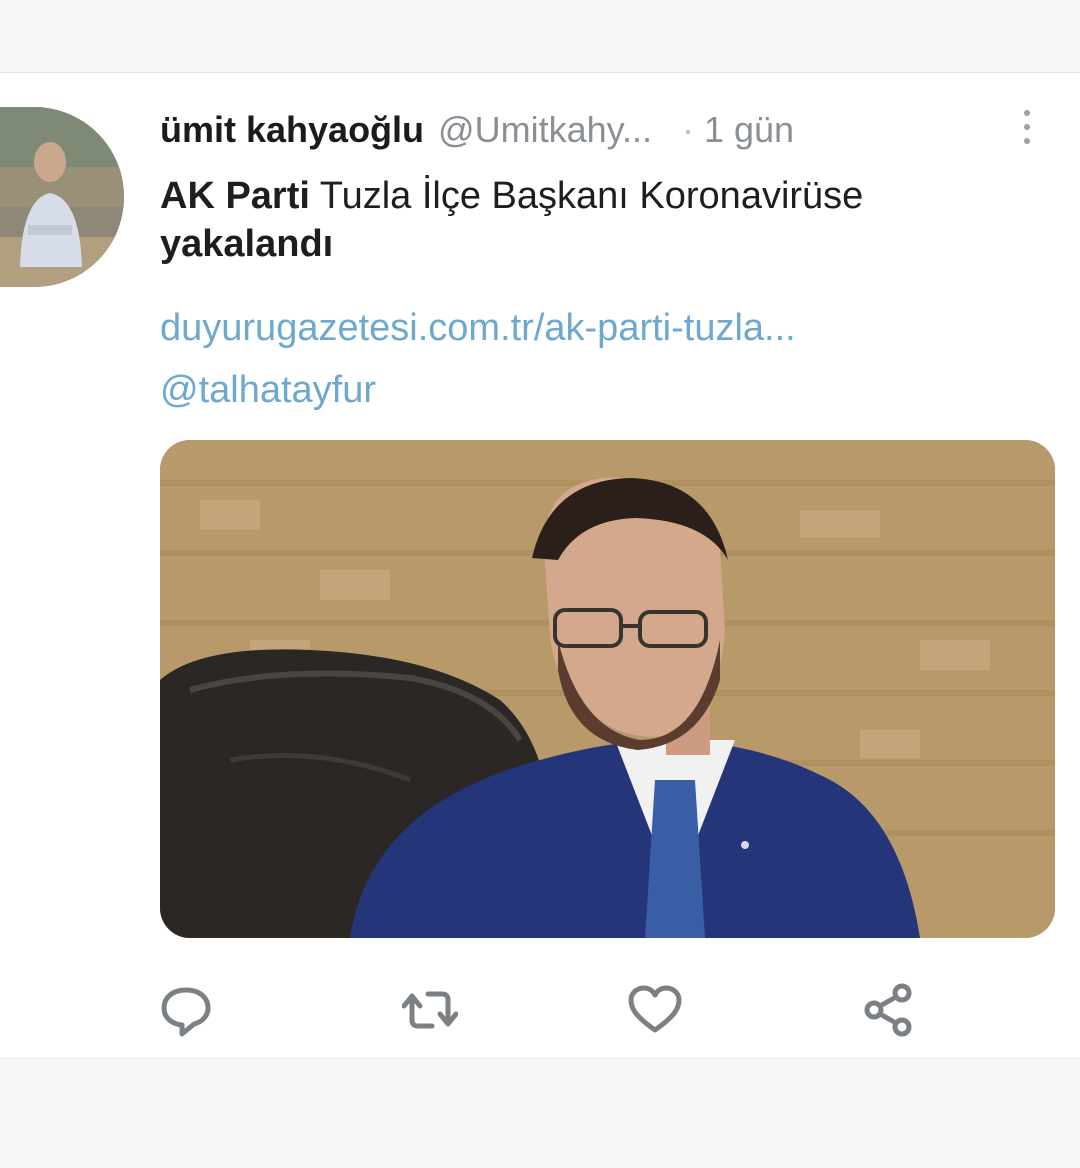  I want to click on more-vertical-icon, so click(1027, 130).